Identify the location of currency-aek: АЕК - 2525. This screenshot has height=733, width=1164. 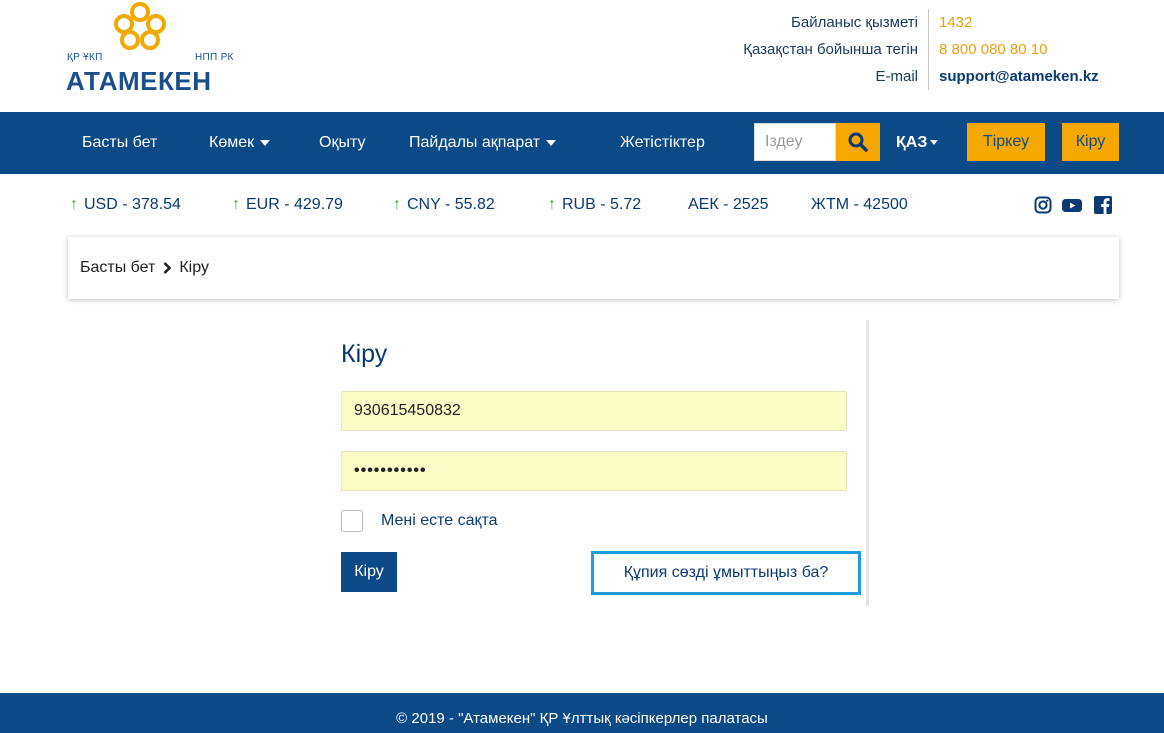
(728, 204).